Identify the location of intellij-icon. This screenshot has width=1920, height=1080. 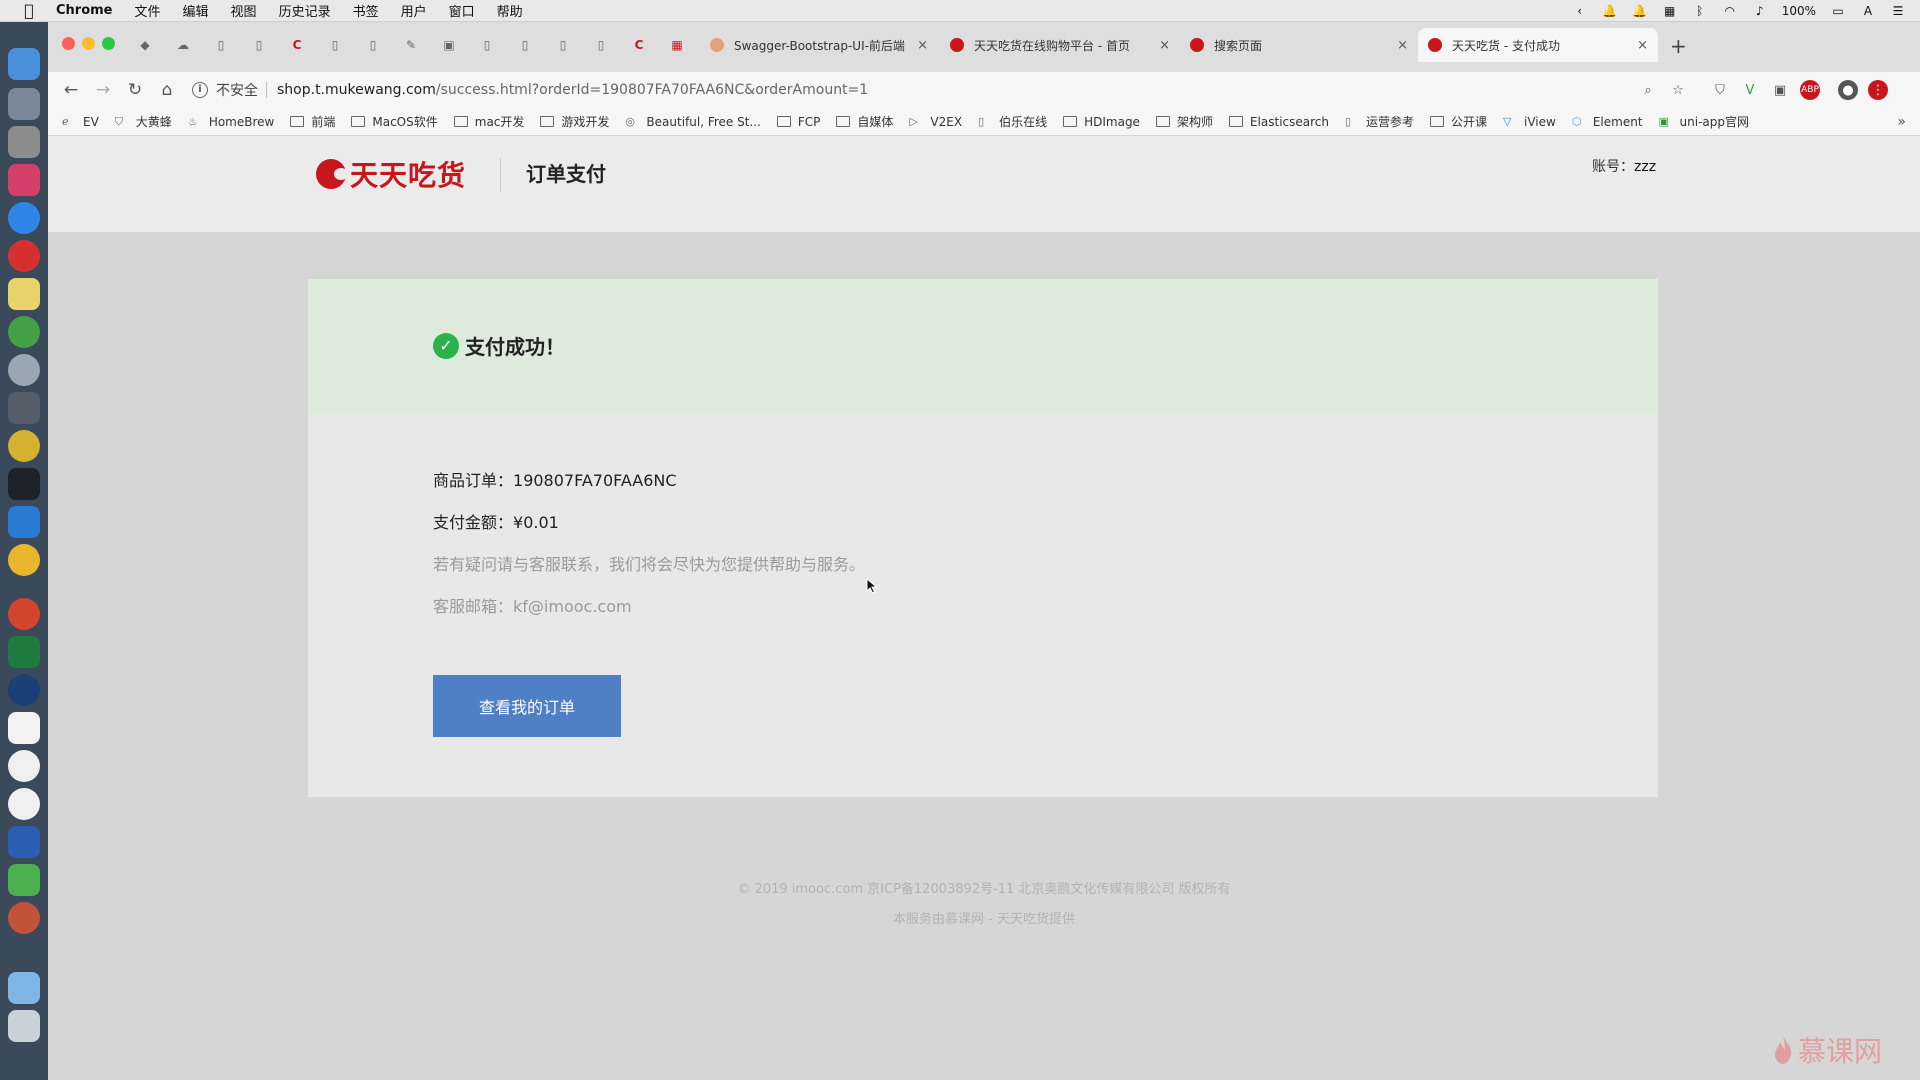
(24, 180).